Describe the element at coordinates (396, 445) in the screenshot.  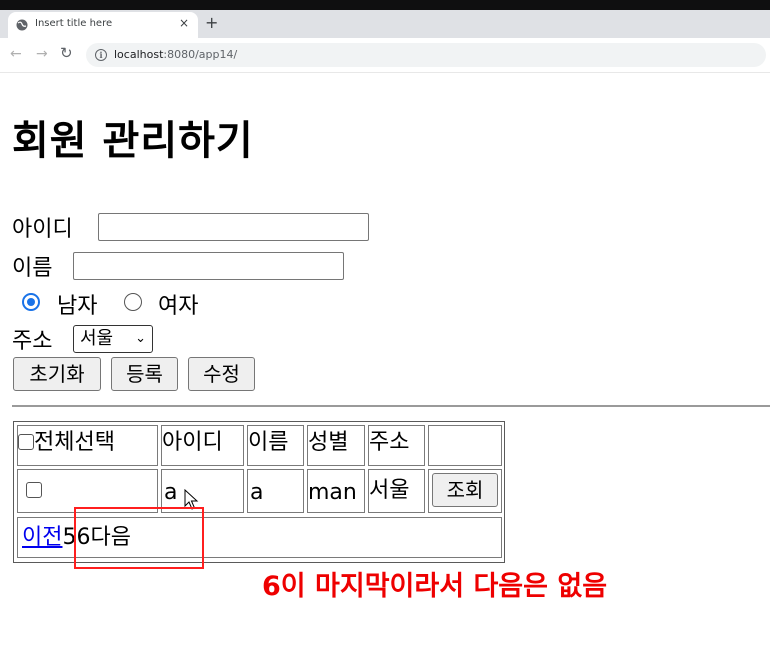
I see `header-address: 주소` at that location.